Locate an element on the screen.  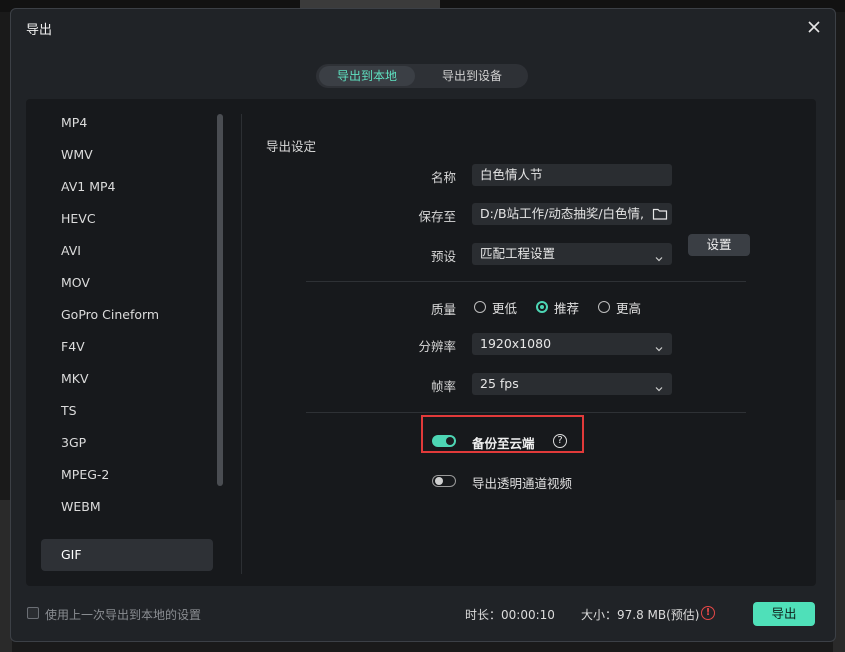
framerate-select: 25 fps is located at coordinates (572, 384).